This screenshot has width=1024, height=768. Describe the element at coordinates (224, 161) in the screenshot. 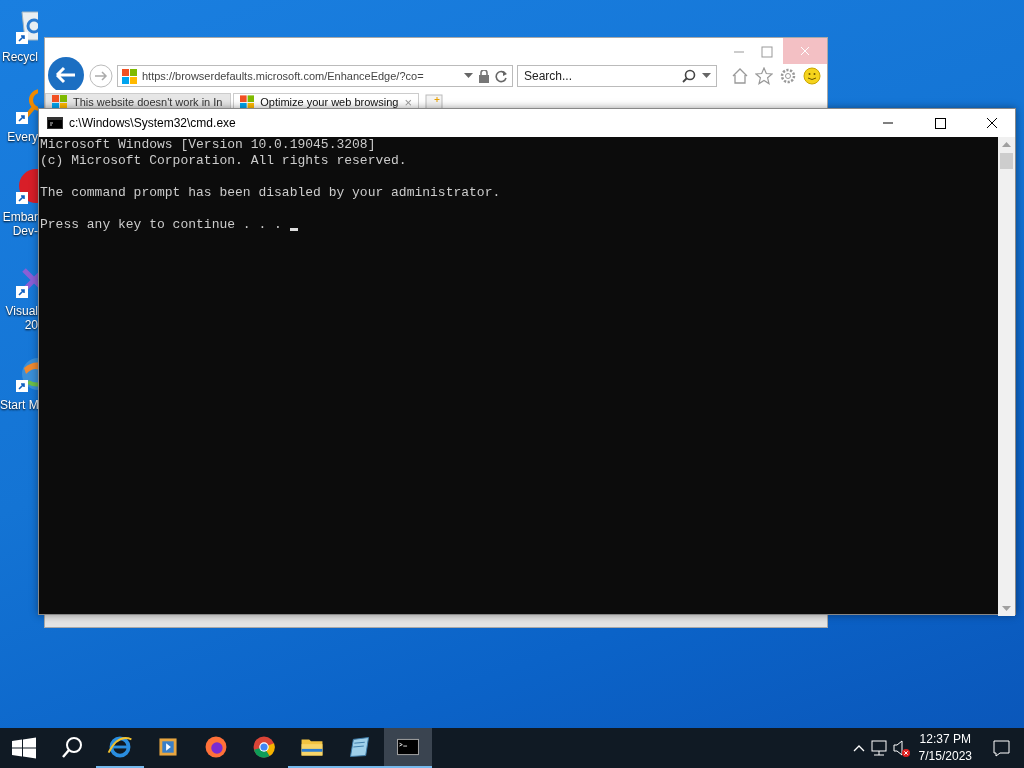

I see `console-text: (c) Microsoft Corporation. All rights reserved.` at that location.